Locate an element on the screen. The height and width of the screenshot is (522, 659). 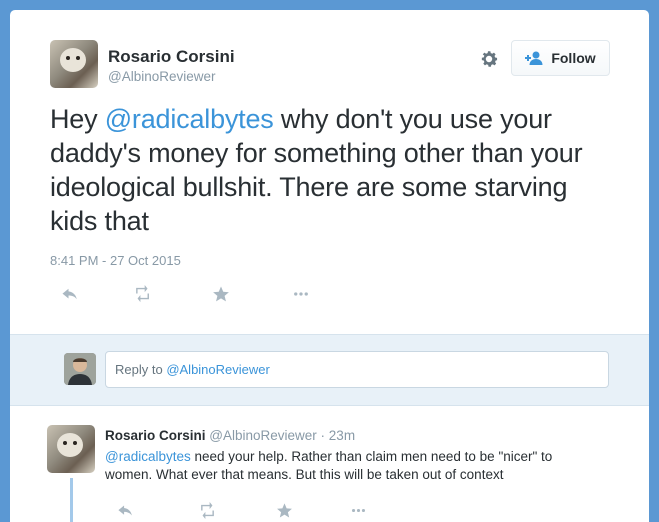
gear-icon is located at coordinates (489, 59).